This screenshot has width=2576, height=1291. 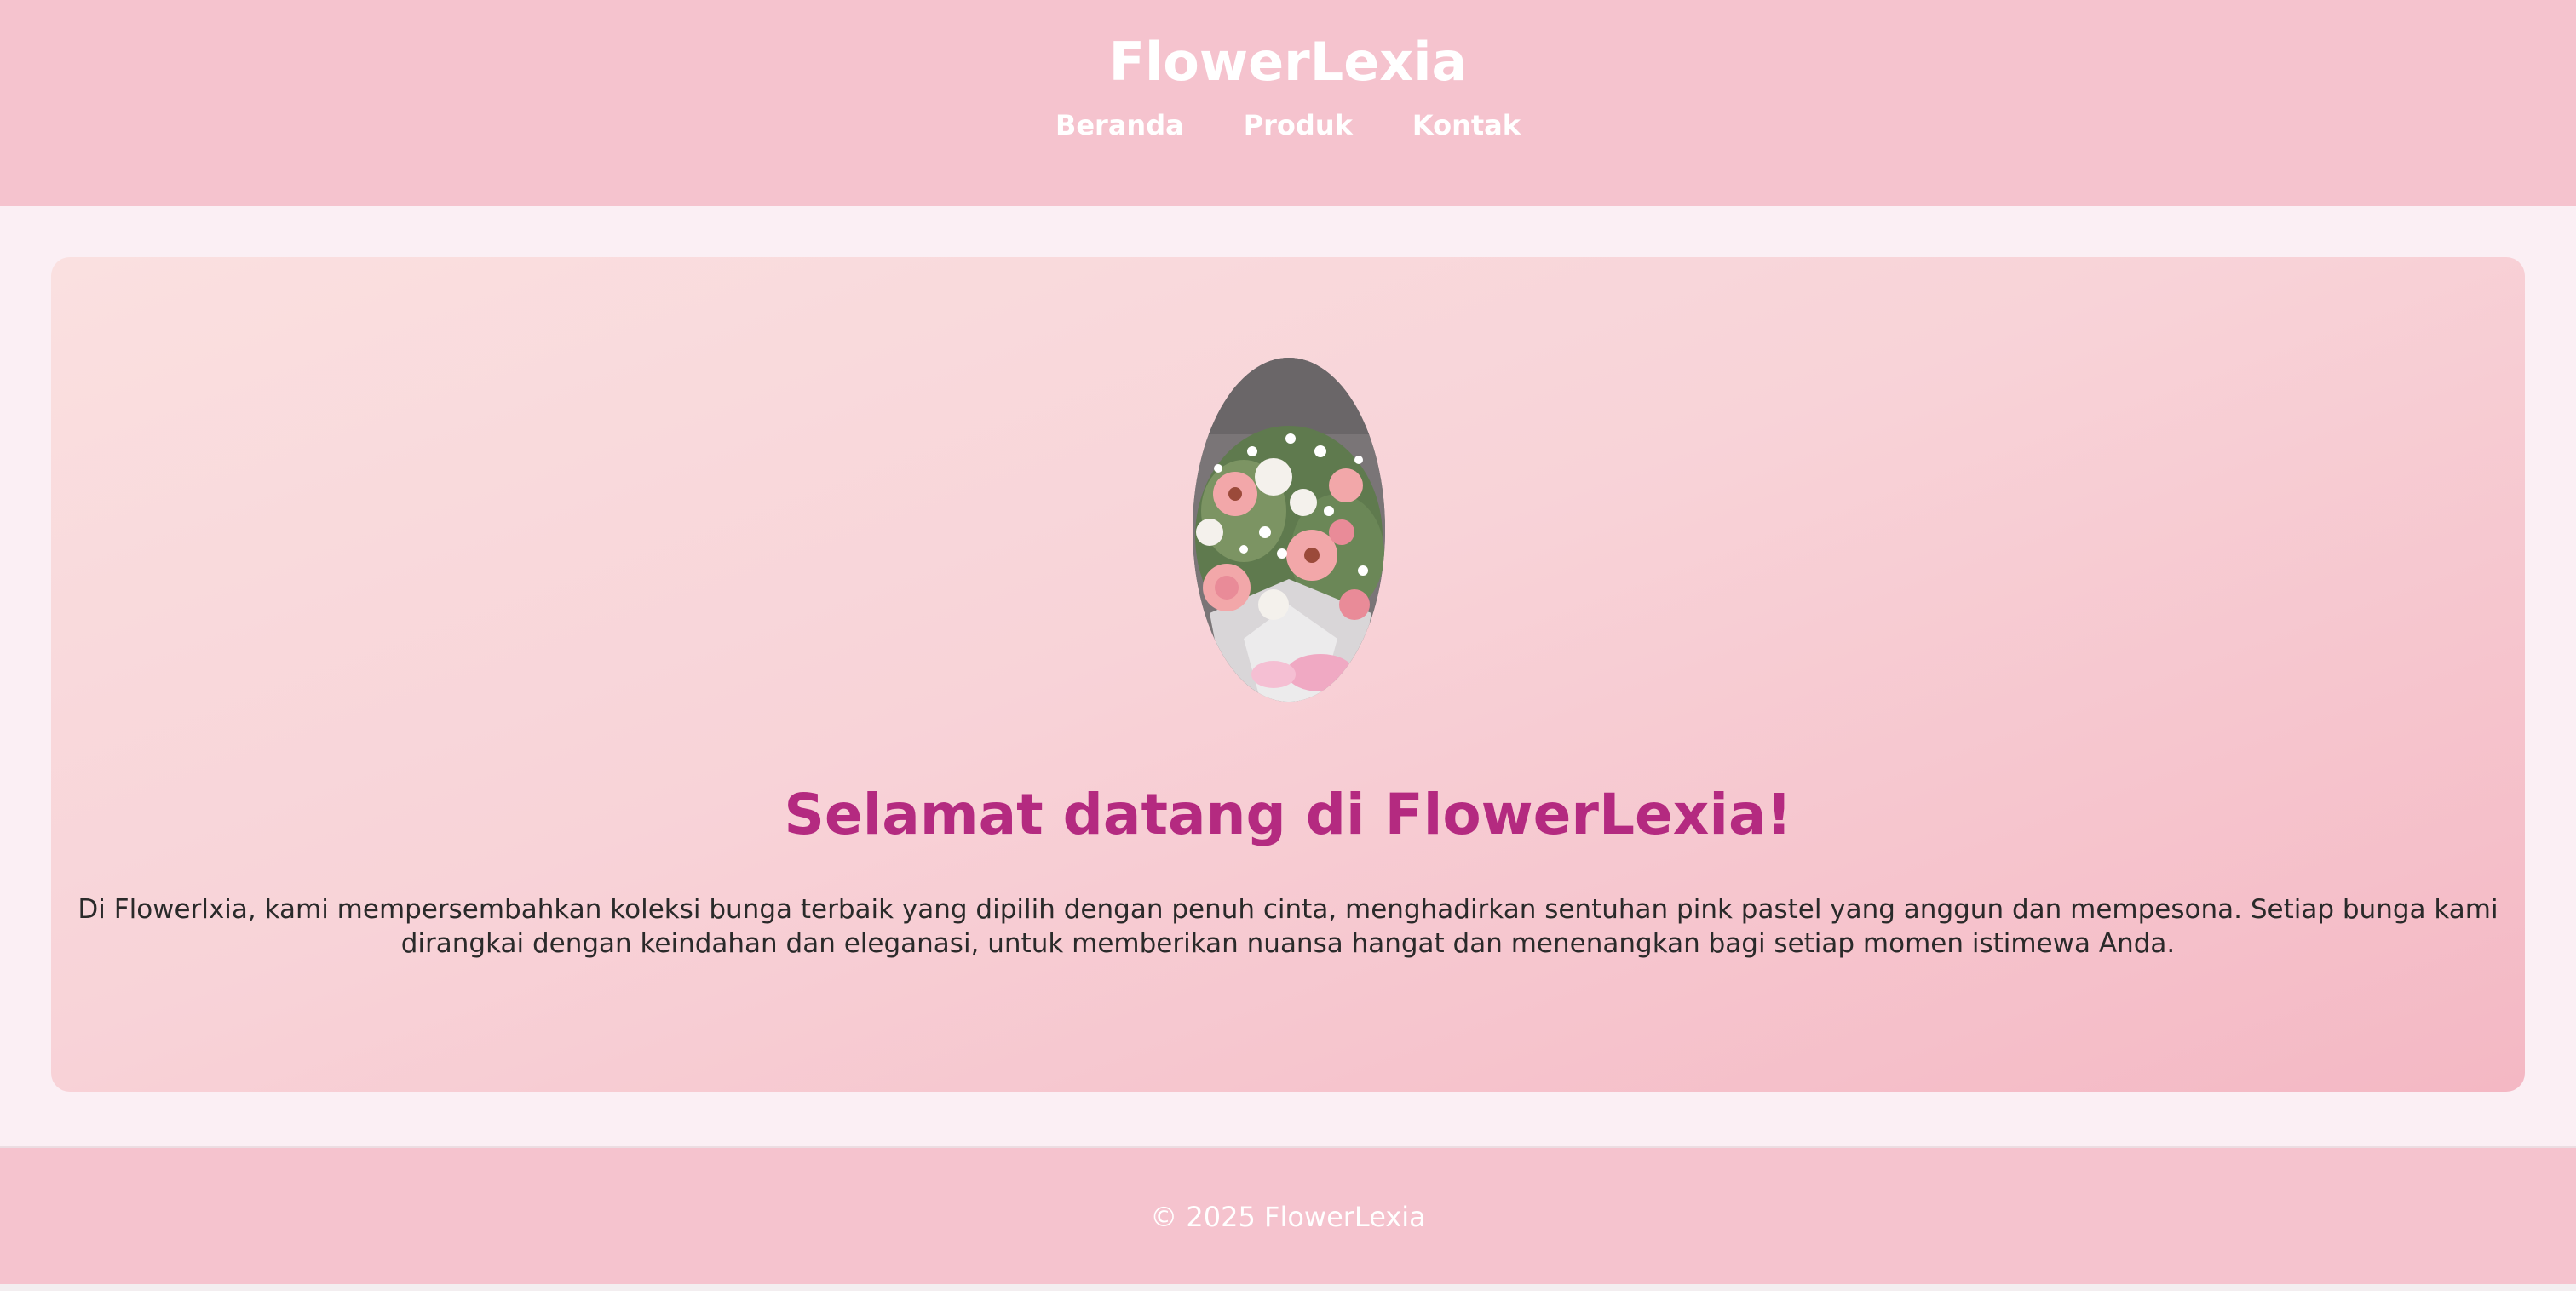 What do you see at coordinates (1299, 125) in the screenshot?
I see `nav-link-produk: Produk` at bounding box center [1299, 125].